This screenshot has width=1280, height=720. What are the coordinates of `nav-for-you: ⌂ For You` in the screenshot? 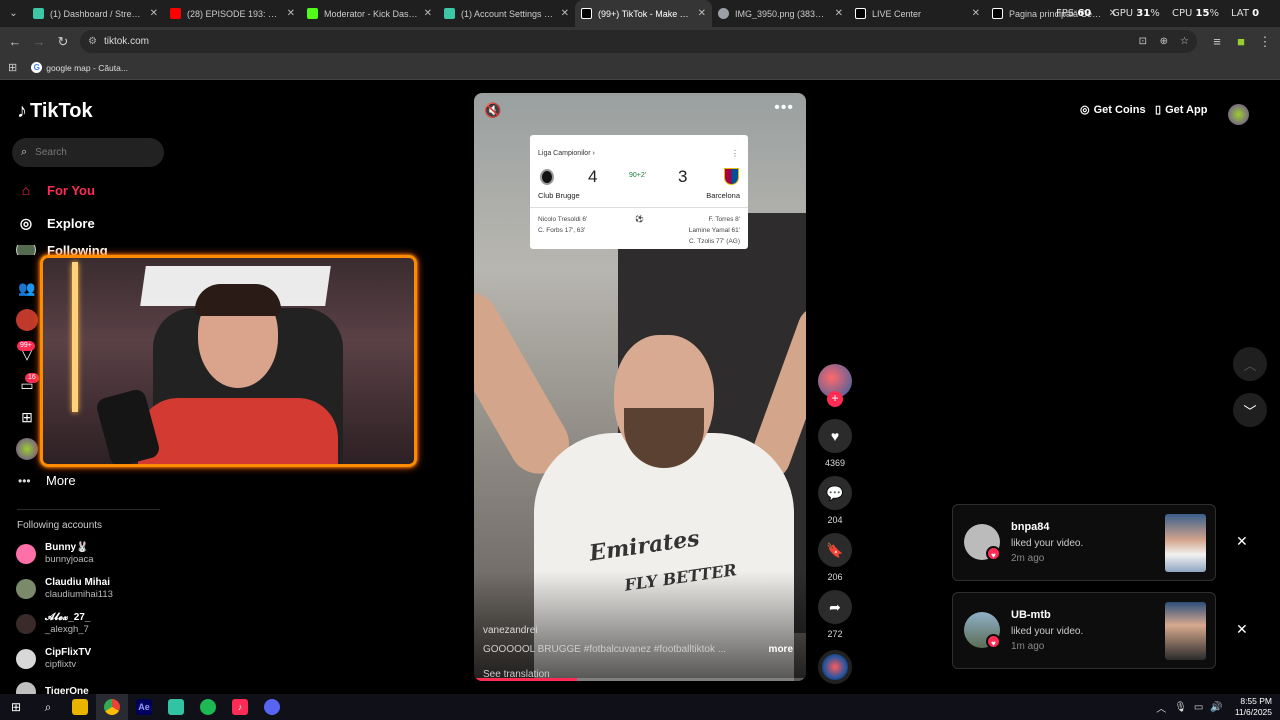 It's located at (55, 190).